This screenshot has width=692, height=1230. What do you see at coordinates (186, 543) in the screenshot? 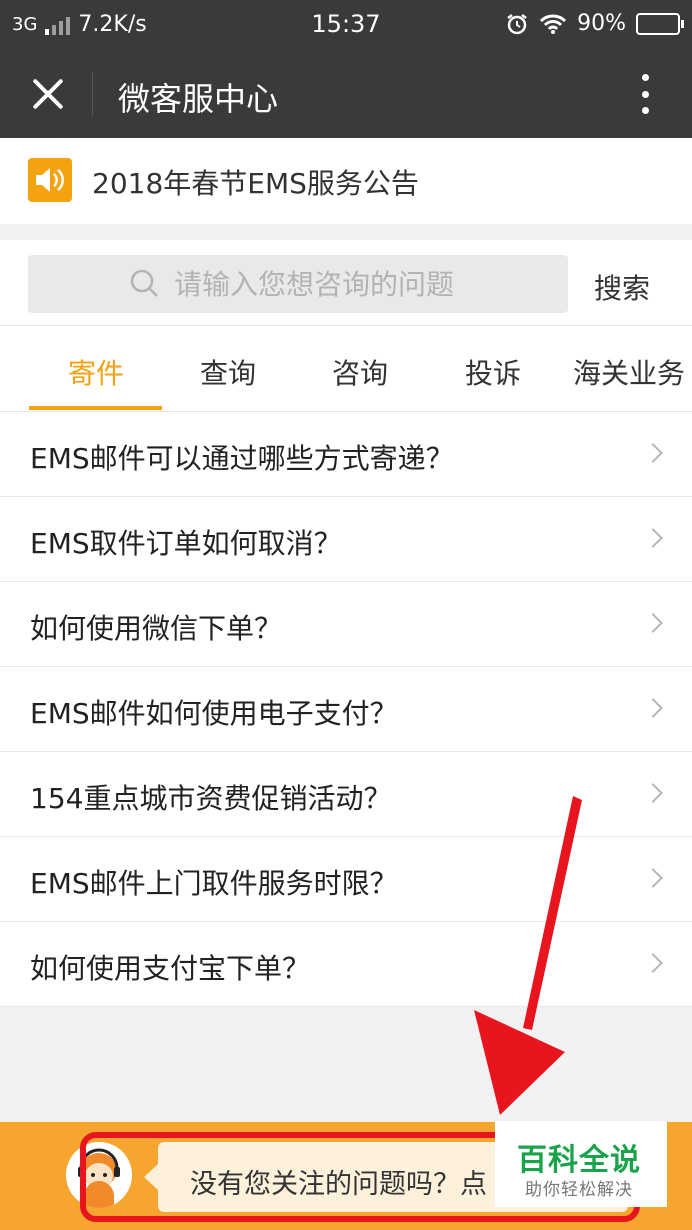
I see `question-text: EMS取件订单如何取消？` at bounding box center [186, 543].